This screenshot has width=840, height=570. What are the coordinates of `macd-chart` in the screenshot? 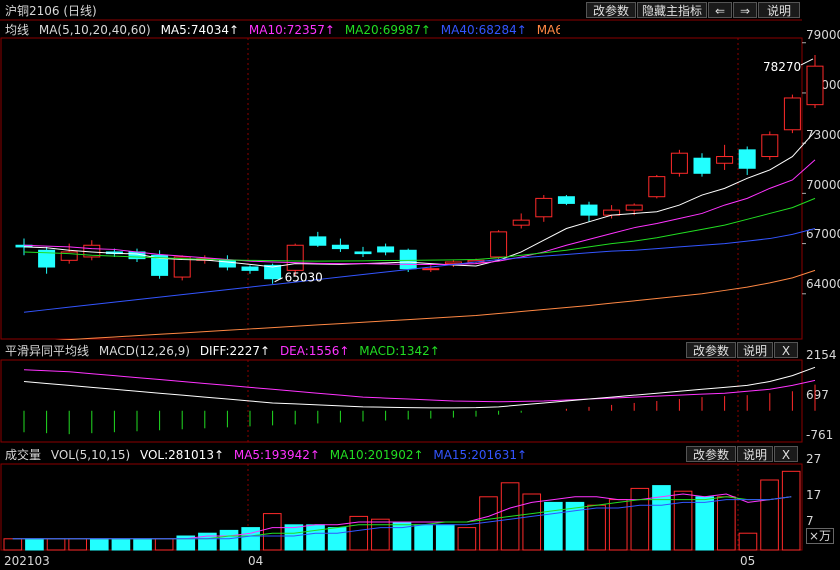 It's located at (408, 401).